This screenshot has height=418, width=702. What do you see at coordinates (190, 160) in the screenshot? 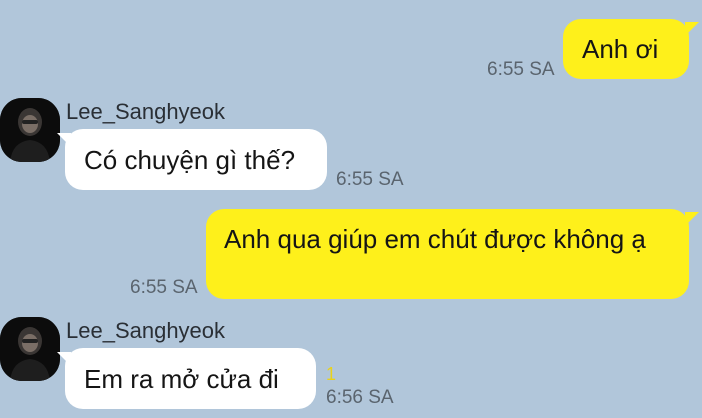
I see `message-text: Có chuyện gì thế?` at bounding box center [190, 160].